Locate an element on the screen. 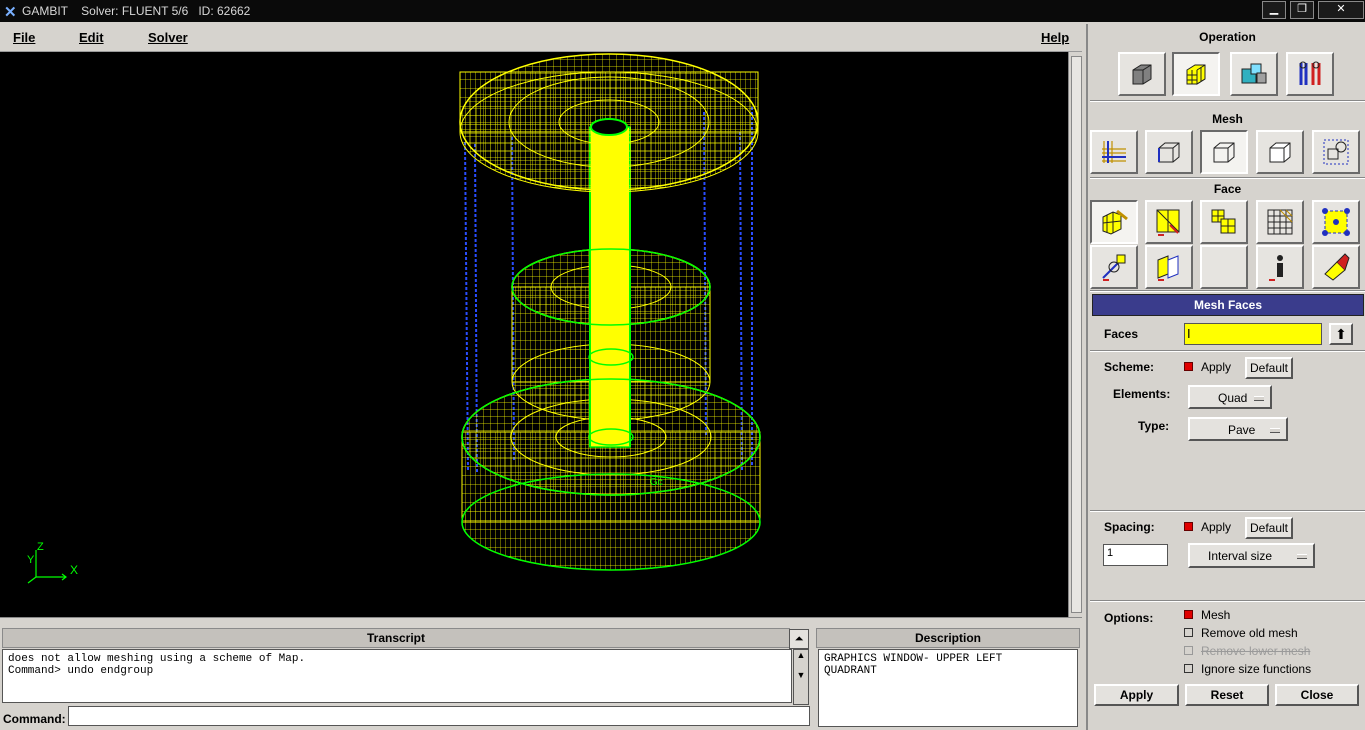 The height and width of the screenshot is (730, 1365). edge-icon is located at coordinates (1169, 152).